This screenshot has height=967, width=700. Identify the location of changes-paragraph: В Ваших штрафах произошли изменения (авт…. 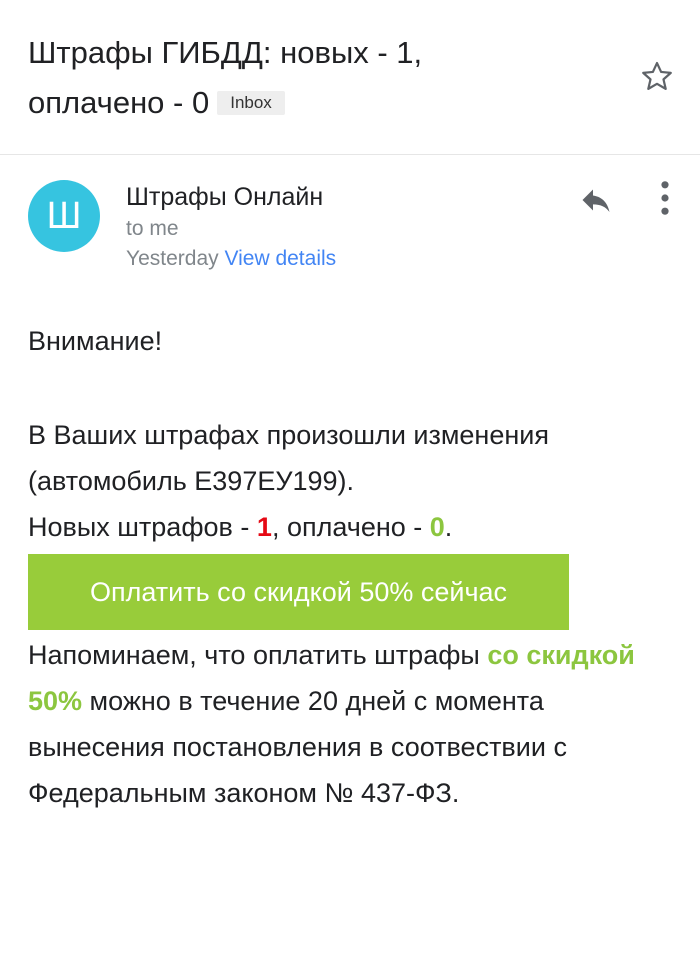
(353, 481).